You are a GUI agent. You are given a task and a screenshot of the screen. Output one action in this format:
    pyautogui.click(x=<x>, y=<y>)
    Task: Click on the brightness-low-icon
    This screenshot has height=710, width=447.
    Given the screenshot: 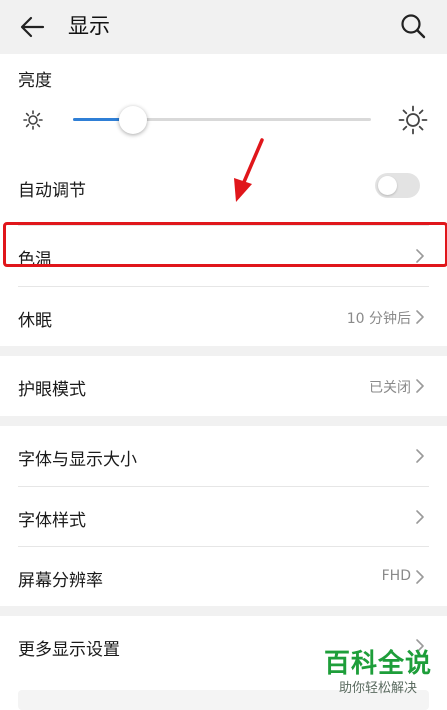 What is the action you would take?
    pyautogui.click(x=33, y=120)
    